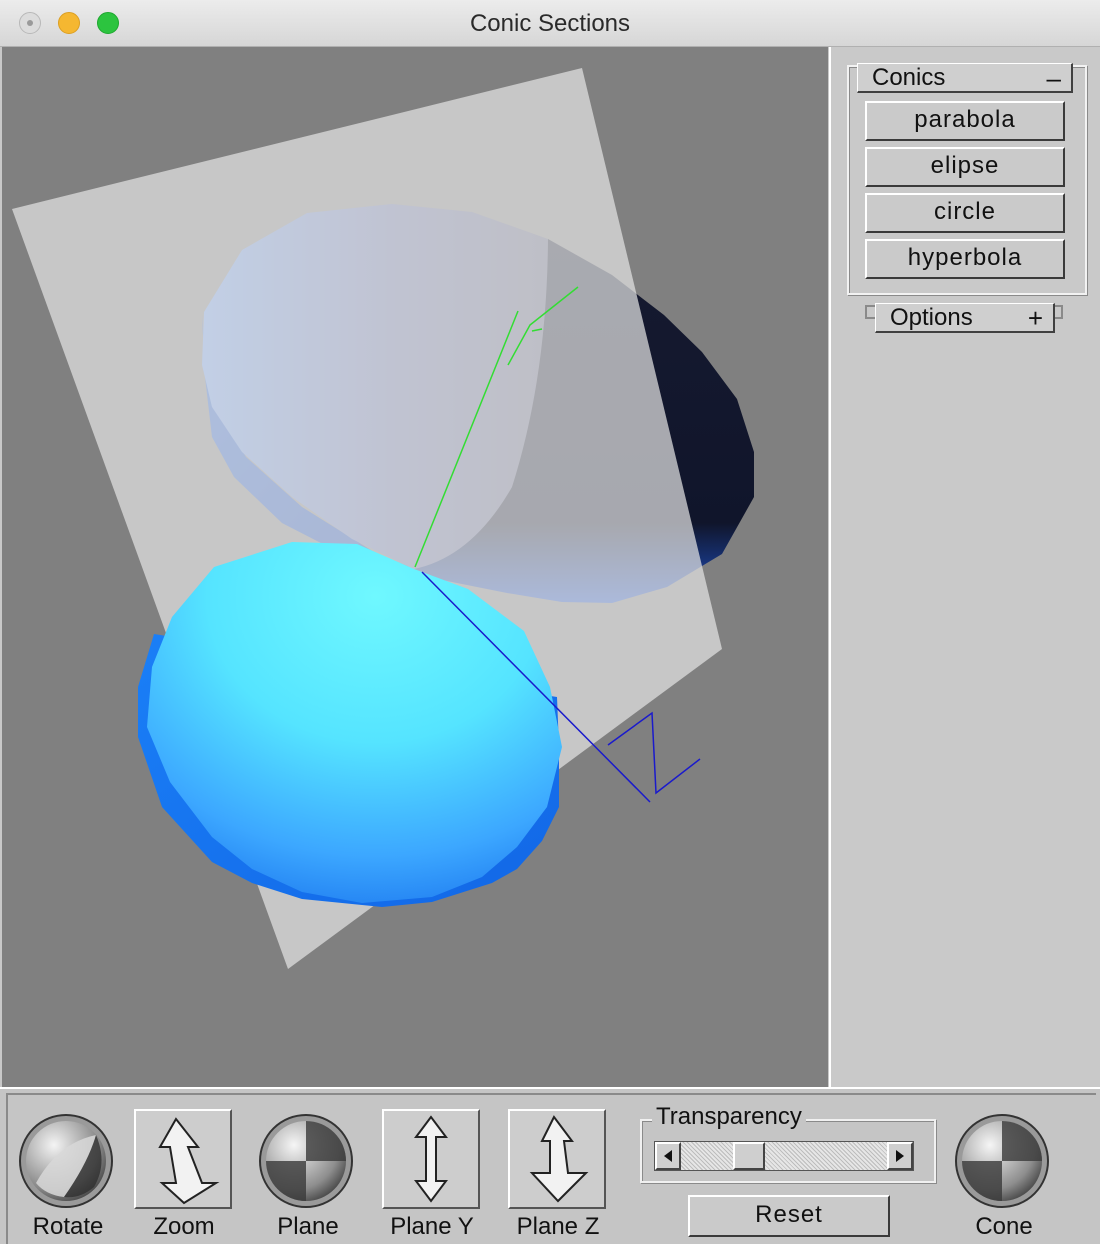  Describe the element at coordinates (789, 1216) in the screenshot. I see `reset-button: Reset` at that location.